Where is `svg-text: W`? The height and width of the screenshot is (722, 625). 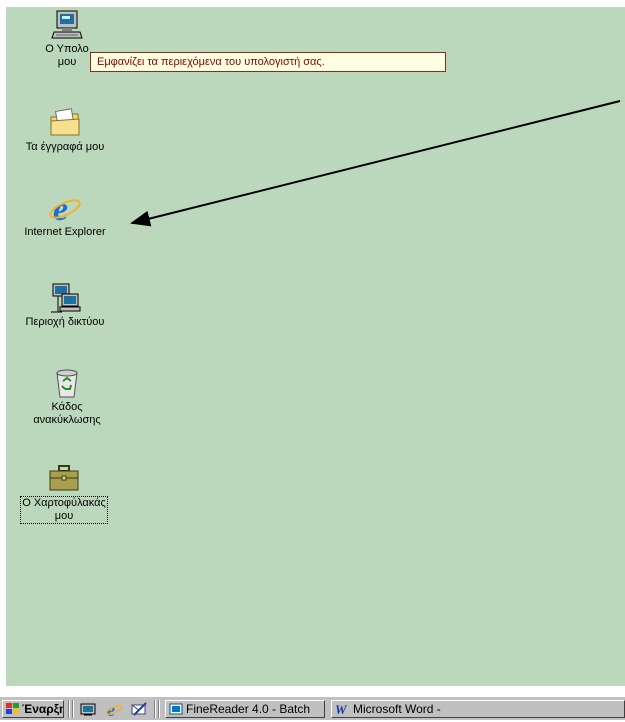 svg-text: W is located at coordinates (341, 709).